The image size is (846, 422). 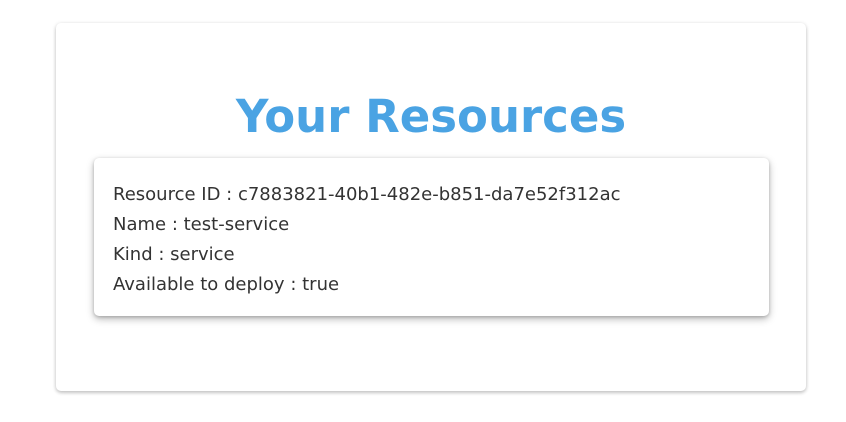 I want to click on resource-available-value: true, so click(x=321, y=284).